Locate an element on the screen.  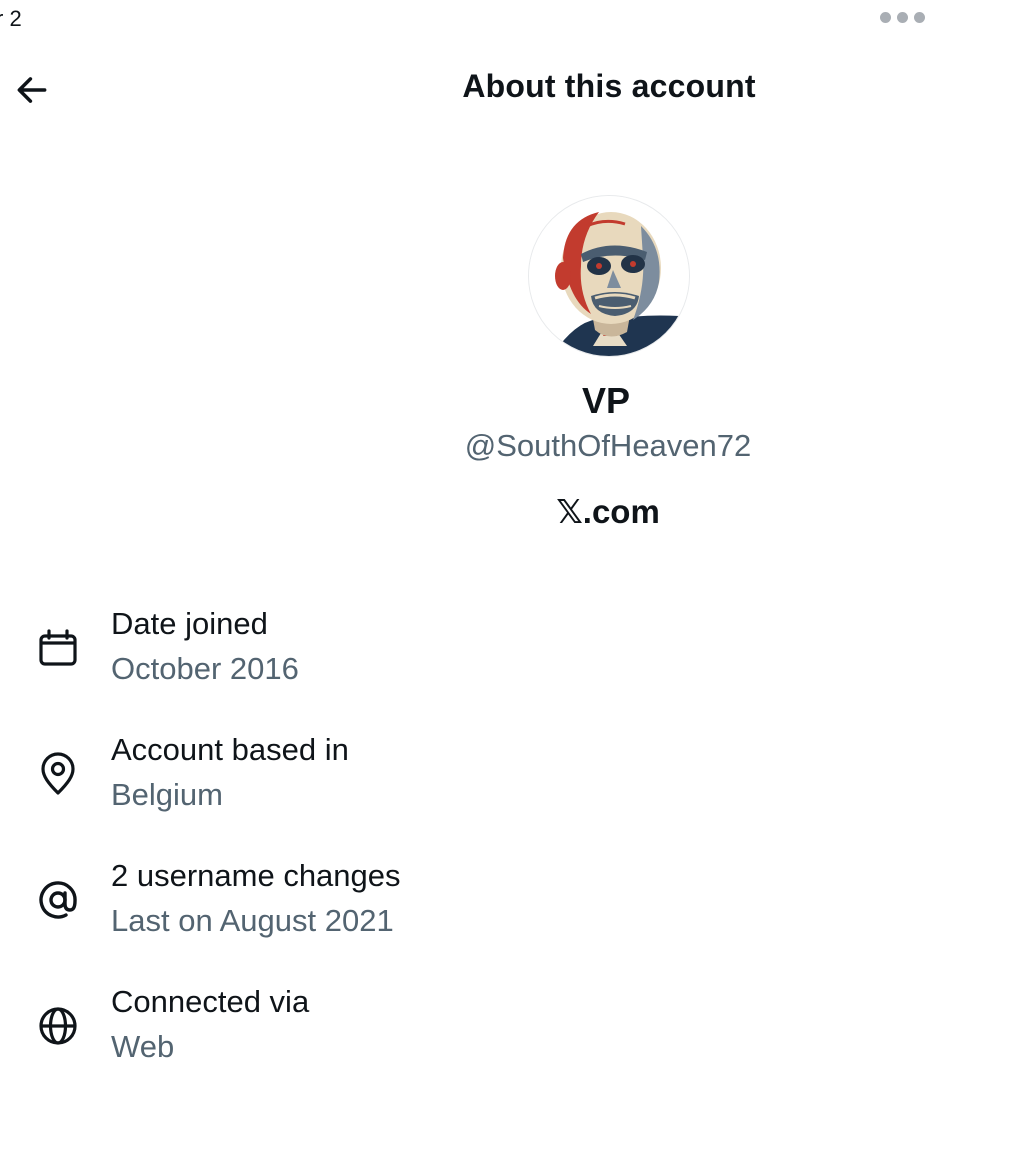
user-handle: @SouthOfHeaven72 is located at coordinates (608, 445).